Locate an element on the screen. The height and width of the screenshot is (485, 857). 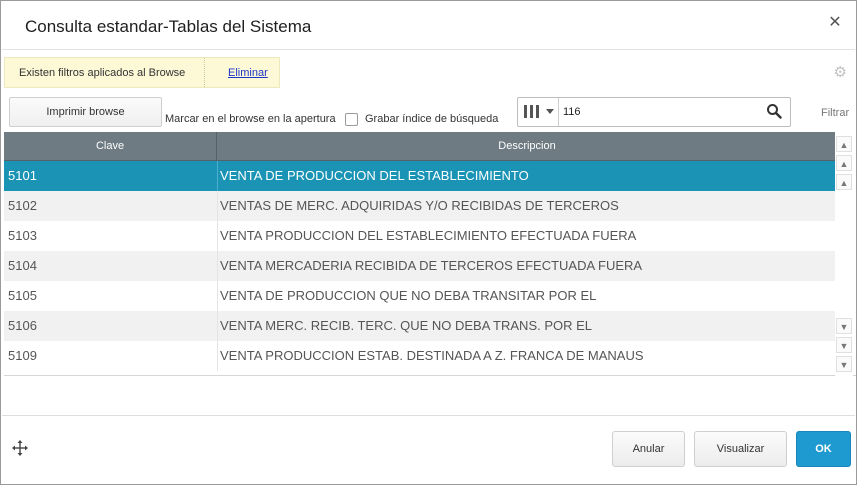
cell-descripcion: VENTA DE PRODUCCION DEL ESTABLECIMIENTO is located at coordinates (374, 175).